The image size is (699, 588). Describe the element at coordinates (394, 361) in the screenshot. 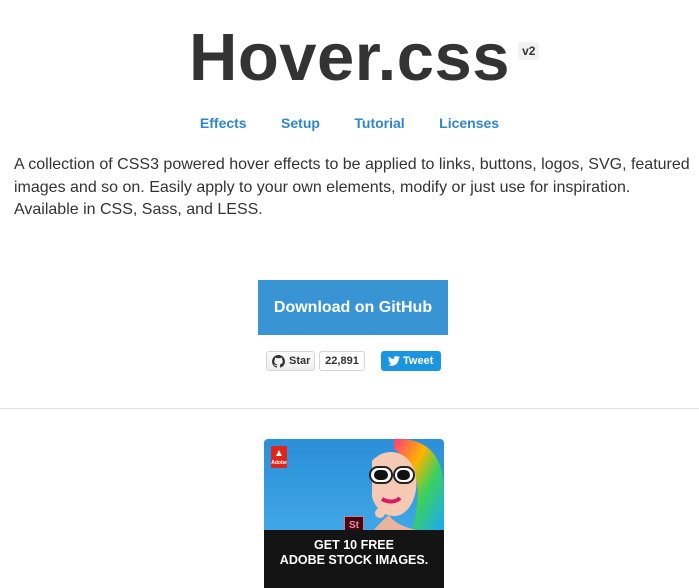

I see `twitter-bird-icon` at that location.